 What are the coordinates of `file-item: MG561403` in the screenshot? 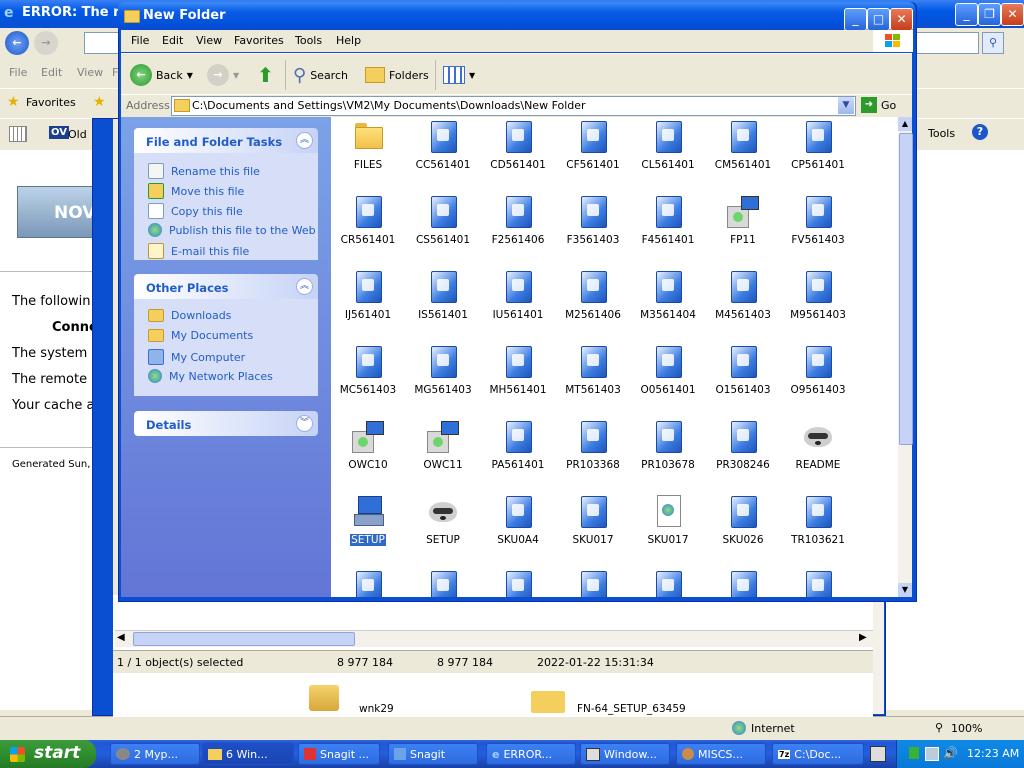 It's located at (443, 370).